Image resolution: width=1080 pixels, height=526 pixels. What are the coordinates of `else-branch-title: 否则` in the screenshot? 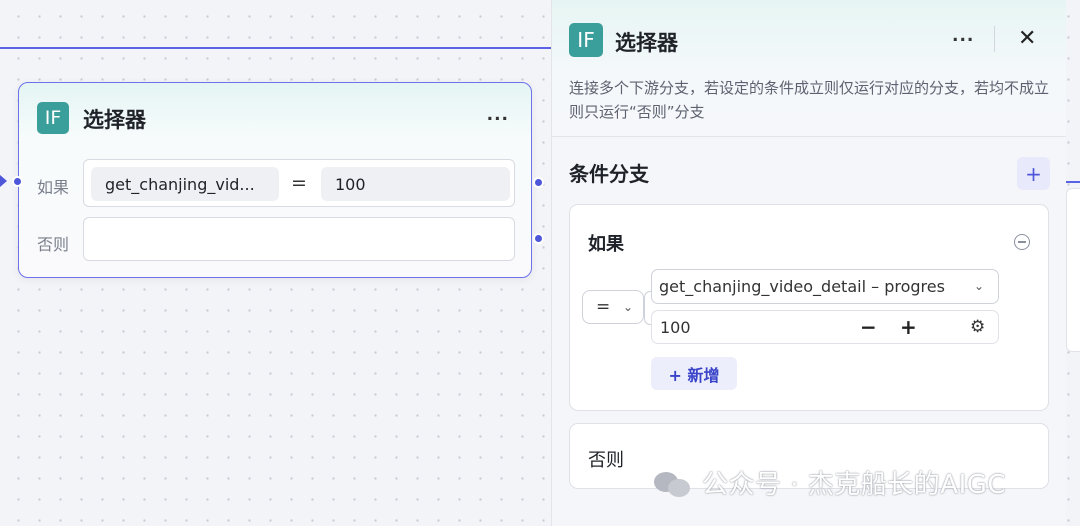 It's located at (606, 460).